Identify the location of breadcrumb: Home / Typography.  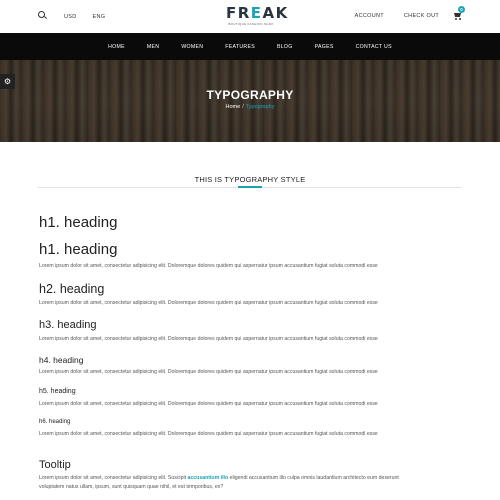
(250, 107).